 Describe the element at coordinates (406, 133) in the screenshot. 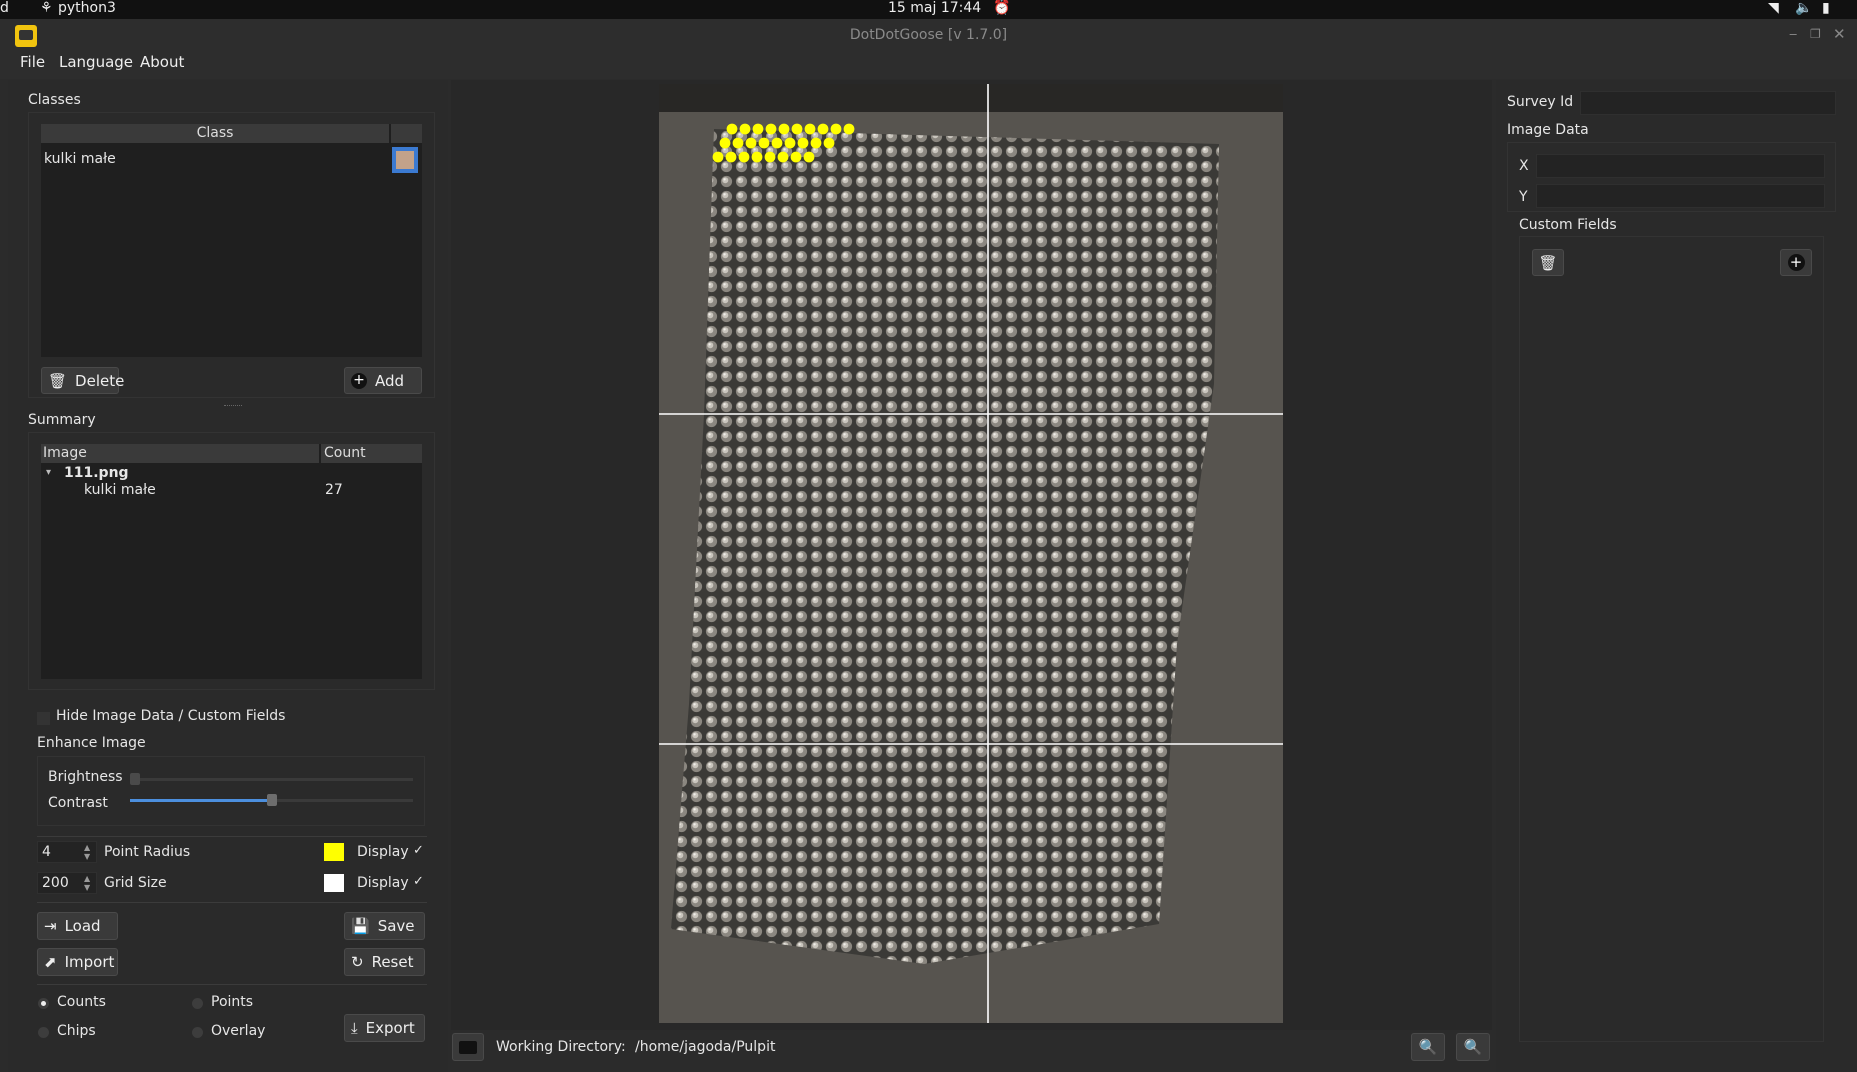

I see `classes-column-color` at that location.